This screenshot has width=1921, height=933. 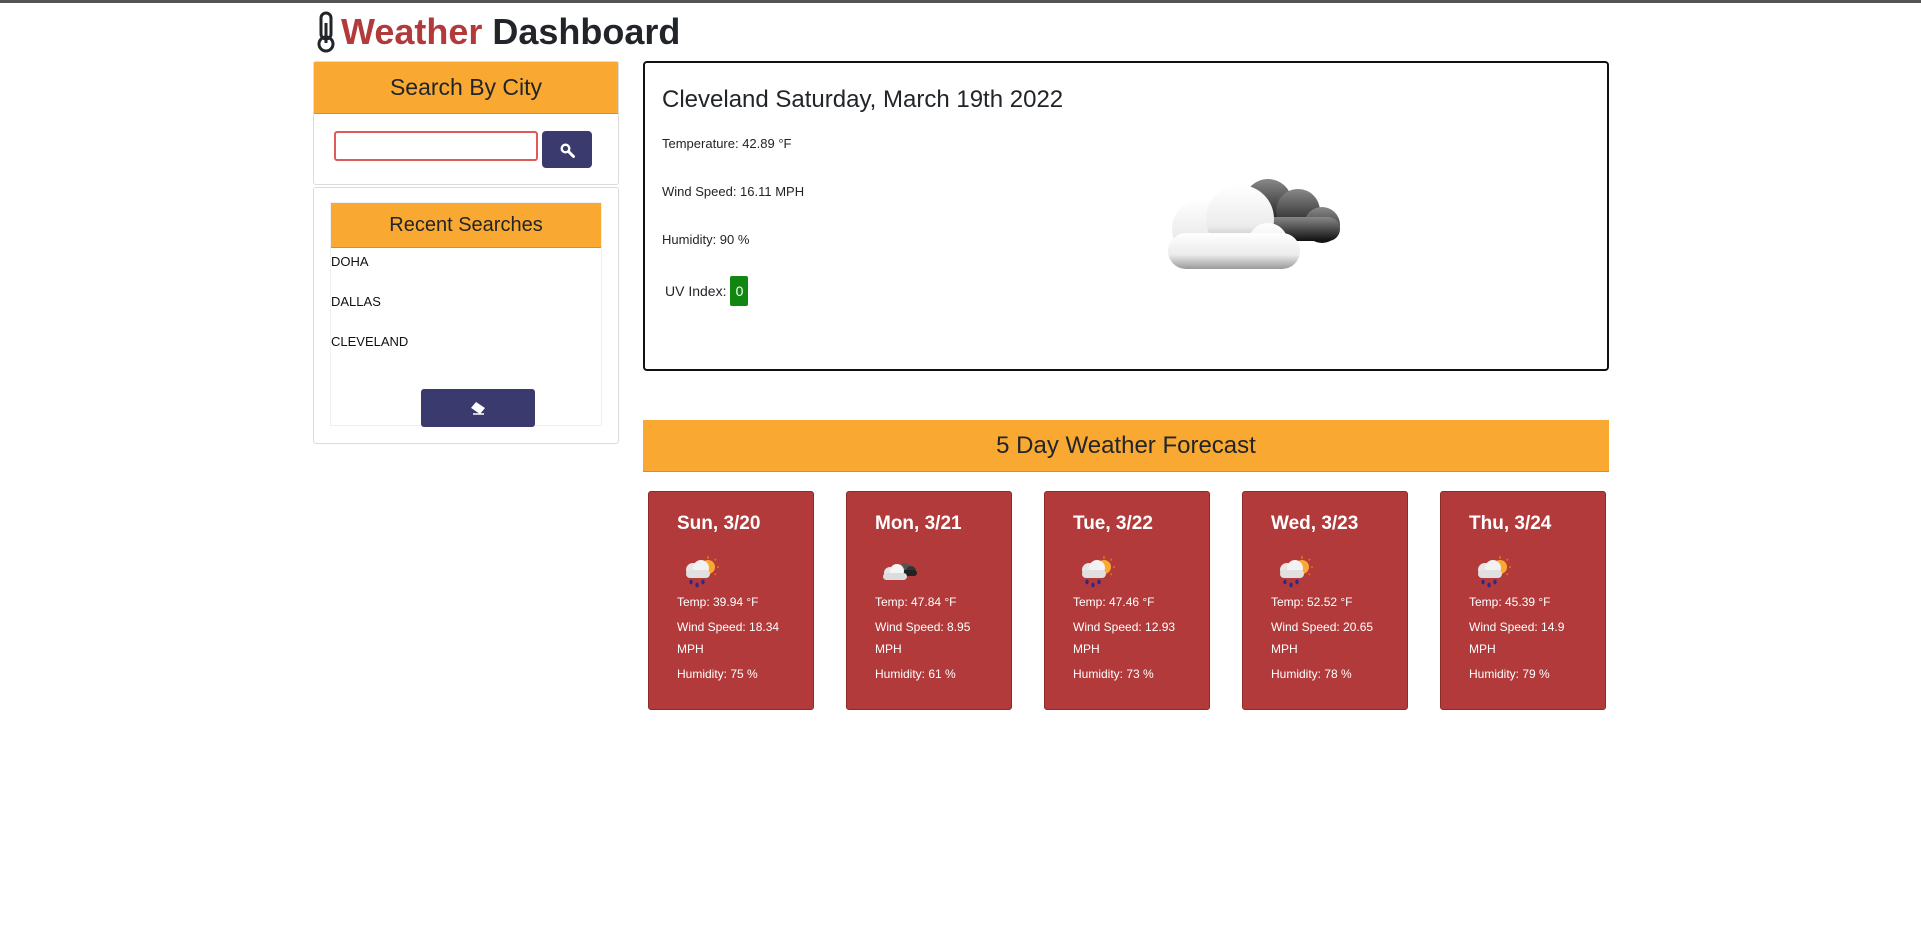 What do you see at coordinates (466, 225) in the screenshot?
I see `recent-searches-heading: Recent Searches` at bounding box center [466, 225].